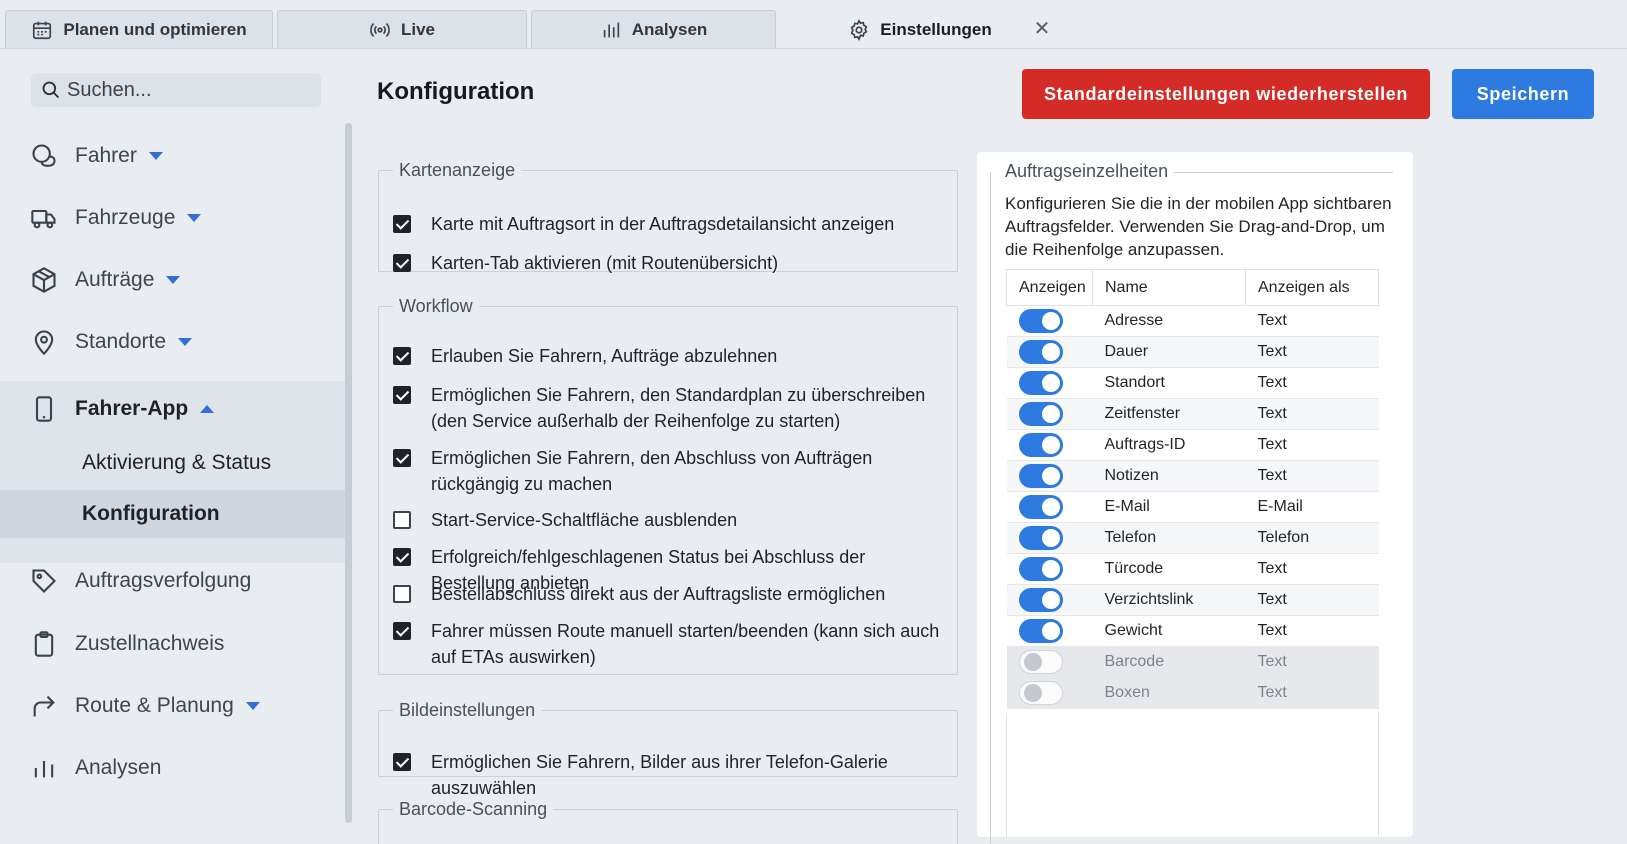 The width and height of the screenshot is (1627, 844). What do you see at coordinates (936, 29) in the screenshot?
I see `tab-label: Einstellungen` at bounding box center [936, 29].